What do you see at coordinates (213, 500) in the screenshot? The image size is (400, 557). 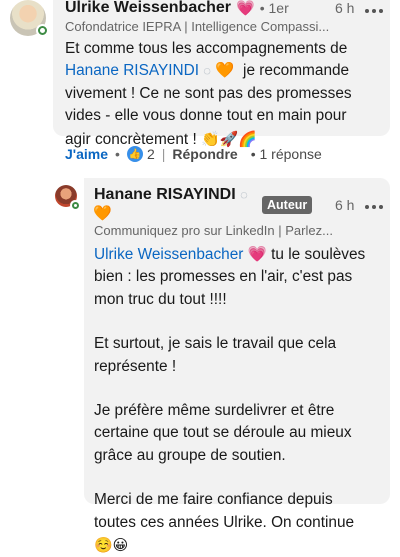 I see `reply-line: Merci de me faire confiance depuis` at bounding box center [213, 500].